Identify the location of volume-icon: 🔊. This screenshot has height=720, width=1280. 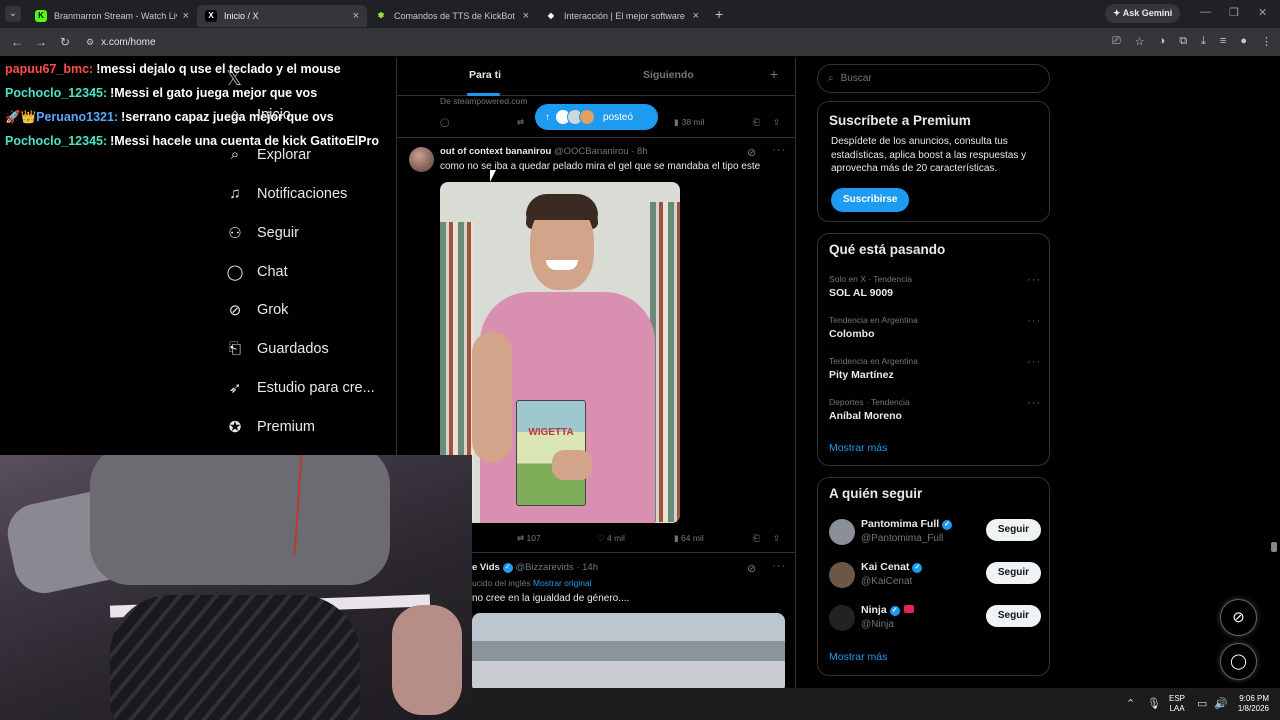
(1221, 703).